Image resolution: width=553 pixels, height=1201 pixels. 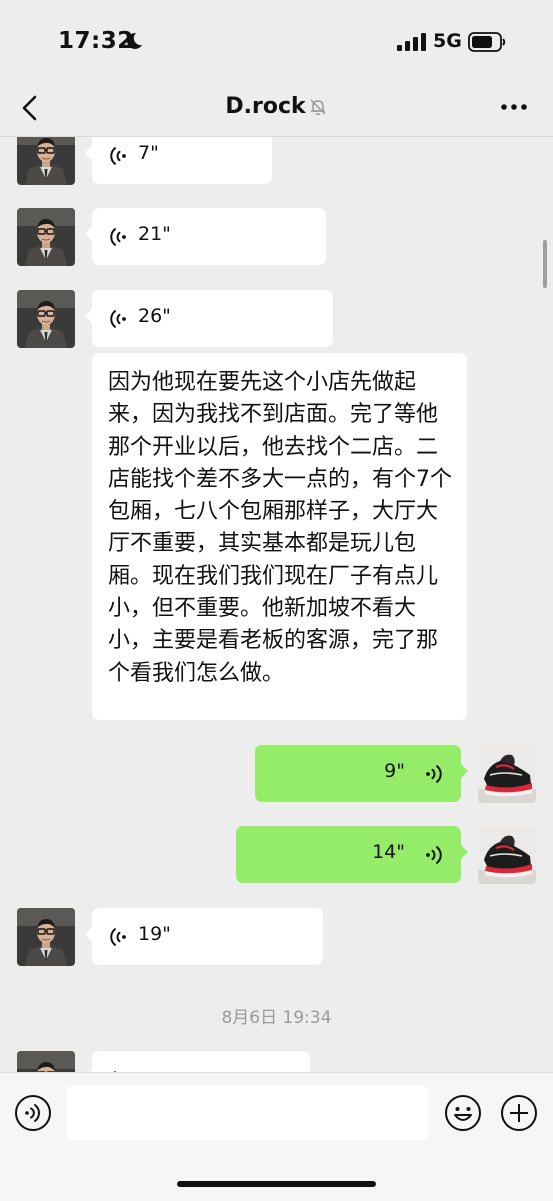 I want to click on status-bar: 17:32 5G, so click(x=276, y=40).